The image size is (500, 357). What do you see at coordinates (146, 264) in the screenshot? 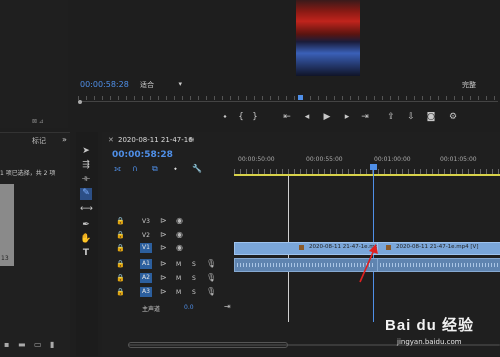
I see `track-target-a1: A1` at bounding box center [146, 264].